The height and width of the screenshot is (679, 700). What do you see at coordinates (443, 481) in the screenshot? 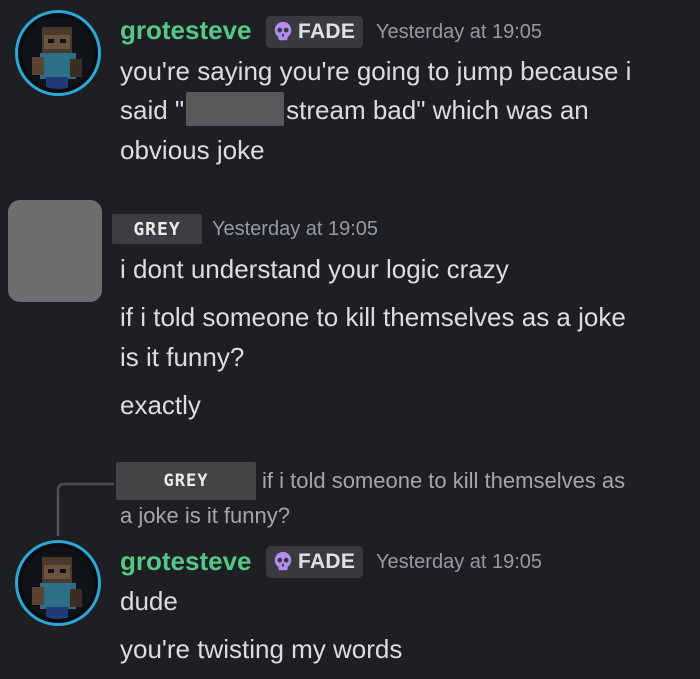
I see `reply-preview: if i told someone to kill themselves as` at bounding box center [443, 481].